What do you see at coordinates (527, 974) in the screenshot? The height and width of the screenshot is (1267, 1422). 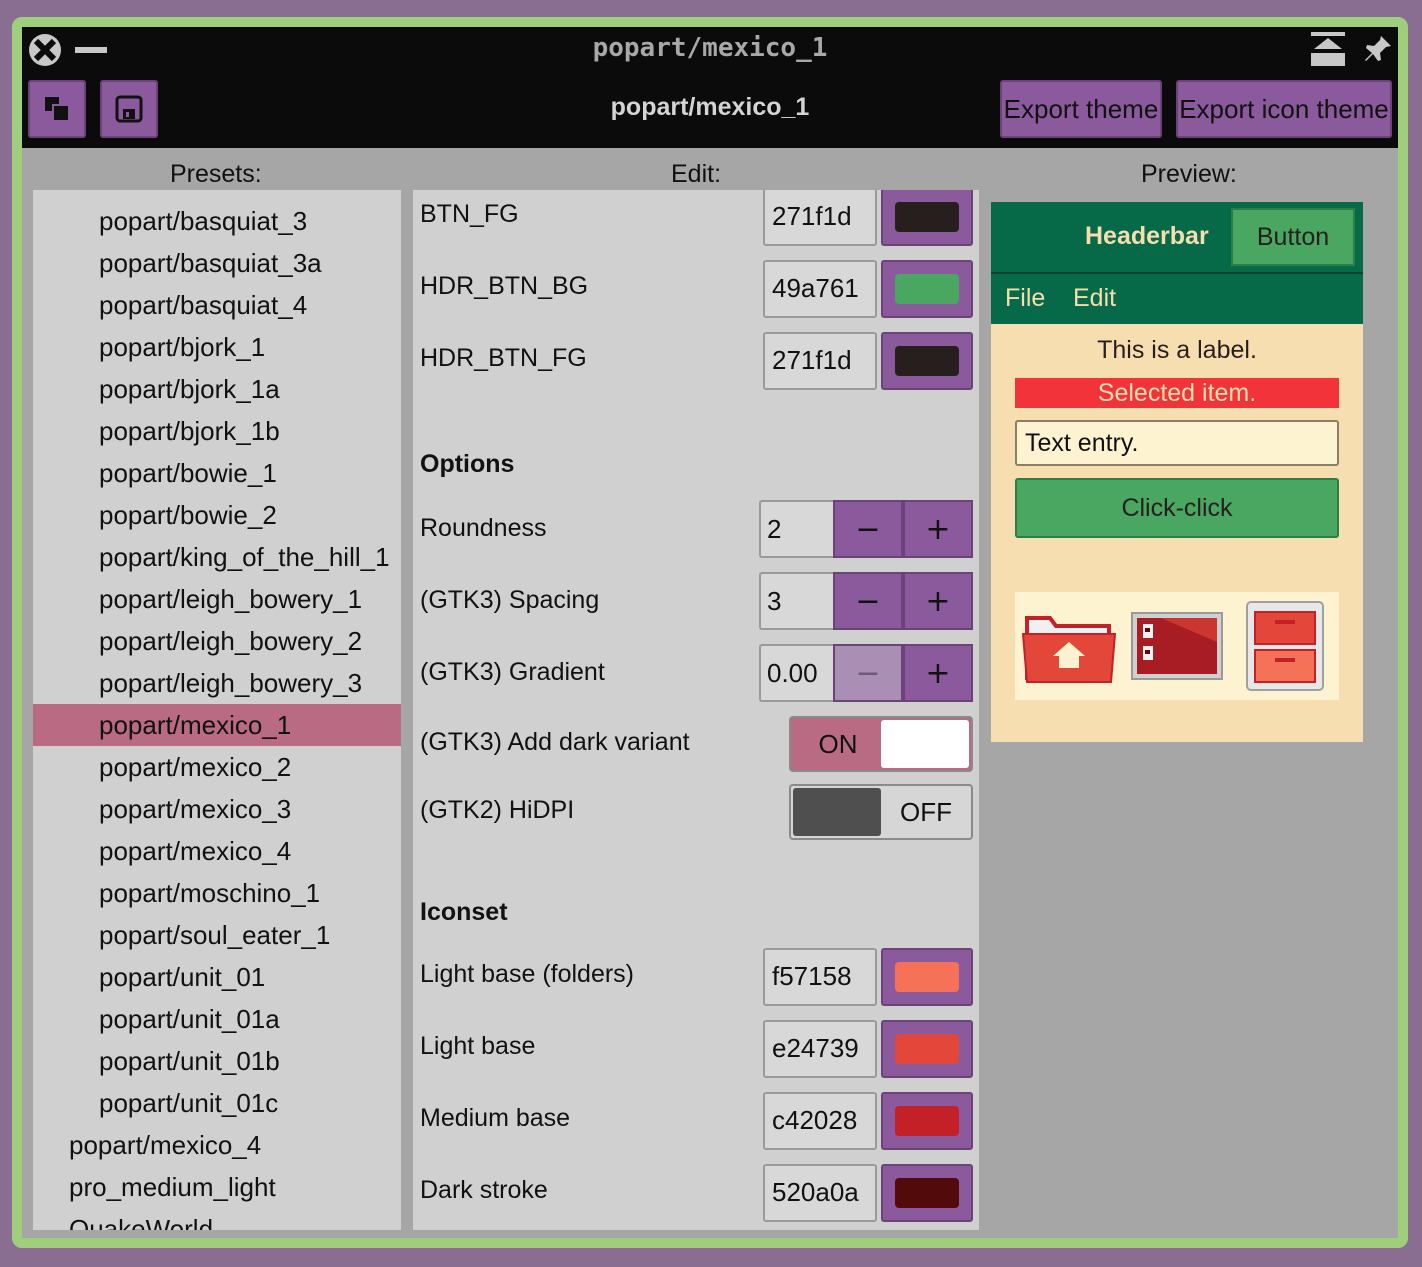 I see `color-label: Light base (folders)` at bounding box center [527, 974].